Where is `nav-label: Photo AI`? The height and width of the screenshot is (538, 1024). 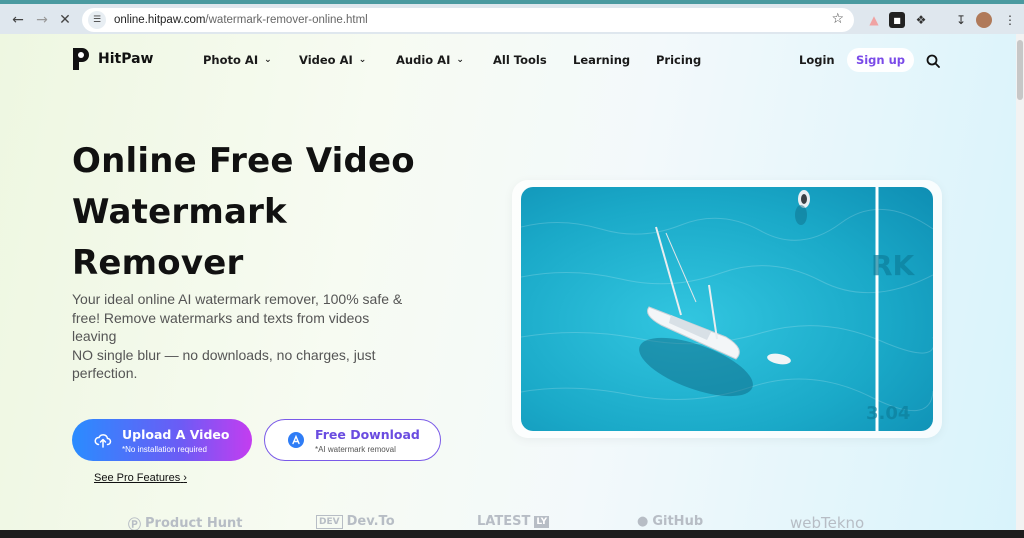 nav-label: Photo AI is located at coordinates (231, 60).